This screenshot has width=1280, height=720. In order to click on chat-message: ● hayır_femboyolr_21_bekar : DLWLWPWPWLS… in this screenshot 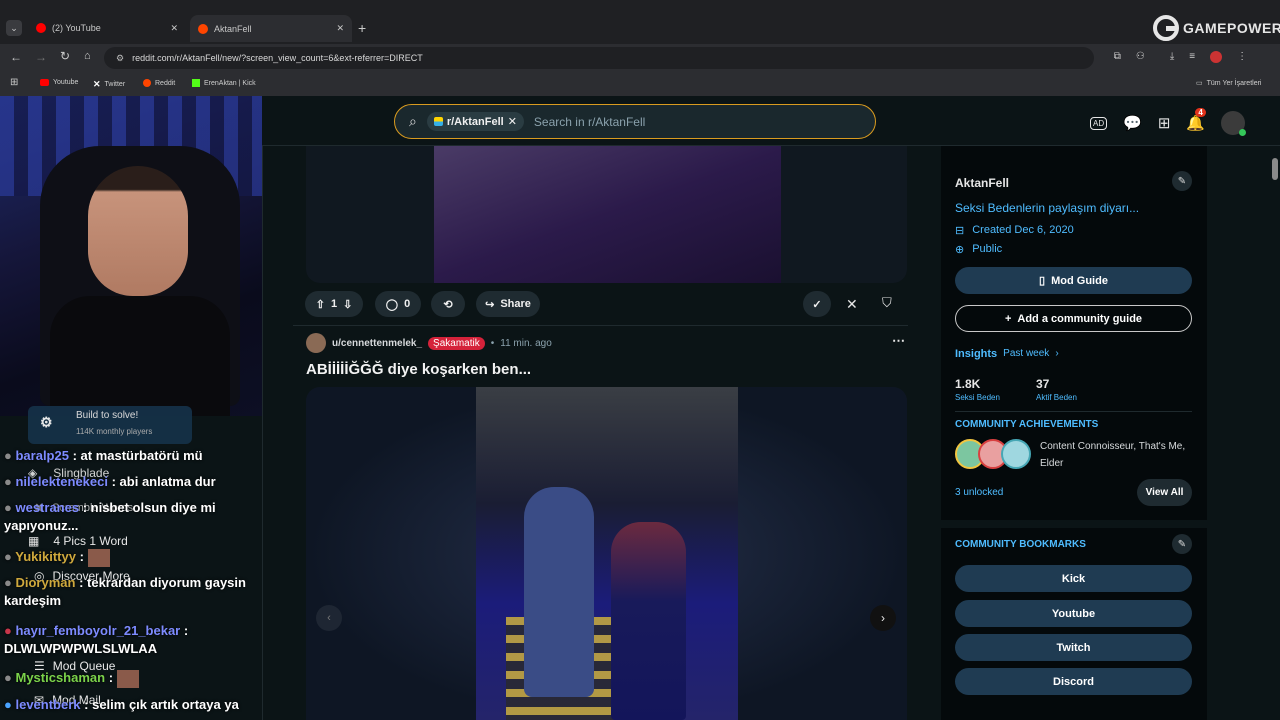, I will do `click(119, 640)`.